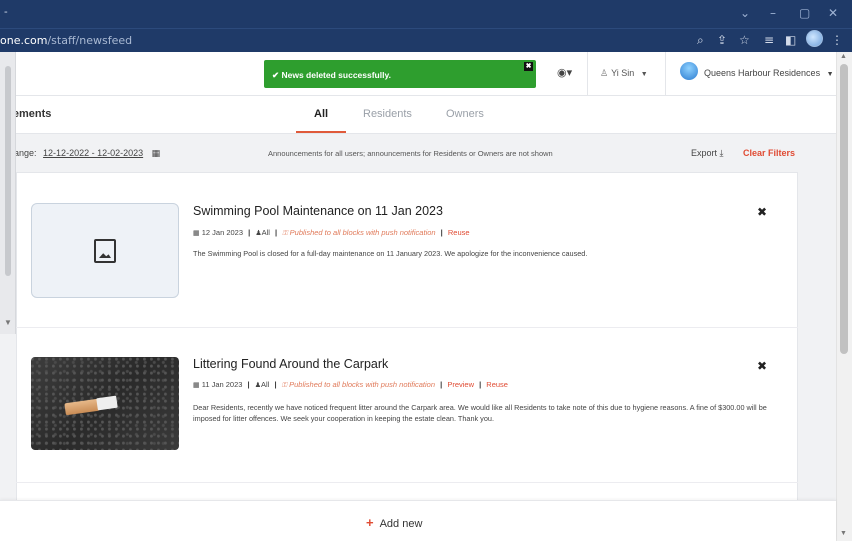 This screenshot has height=541, width=852. What do you see at coordinates (387, 114) in the screenshot?
I see `tab-residents: Residents` at bounding box center [387, 114].